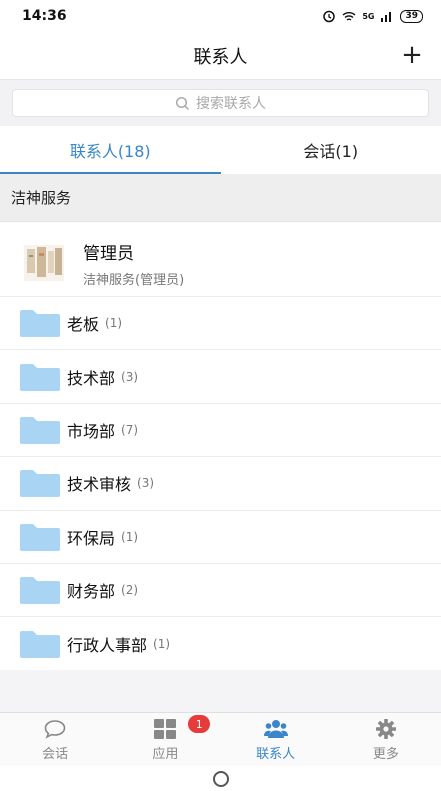 The width and height of the screenshot is (441, 791). Describe the element at coordinates (412, 55) in the screenshot. I see `add-contact-button: +` at that location.